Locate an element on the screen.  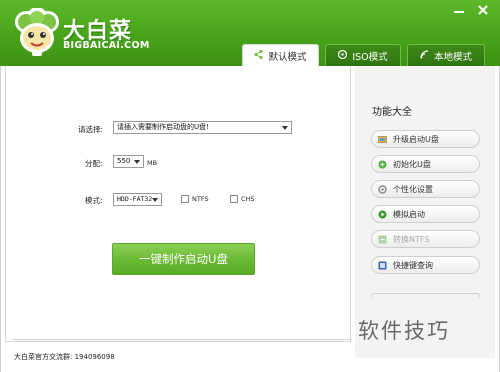
keyboard-icon is located at coordinates (382, 265).